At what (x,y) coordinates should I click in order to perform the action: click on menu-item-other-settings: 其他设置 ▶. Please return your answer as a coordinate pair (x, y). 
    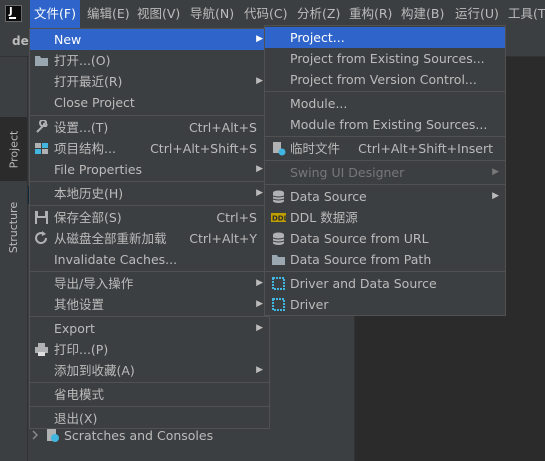
    Looking at the image, I should click on (149, 304).